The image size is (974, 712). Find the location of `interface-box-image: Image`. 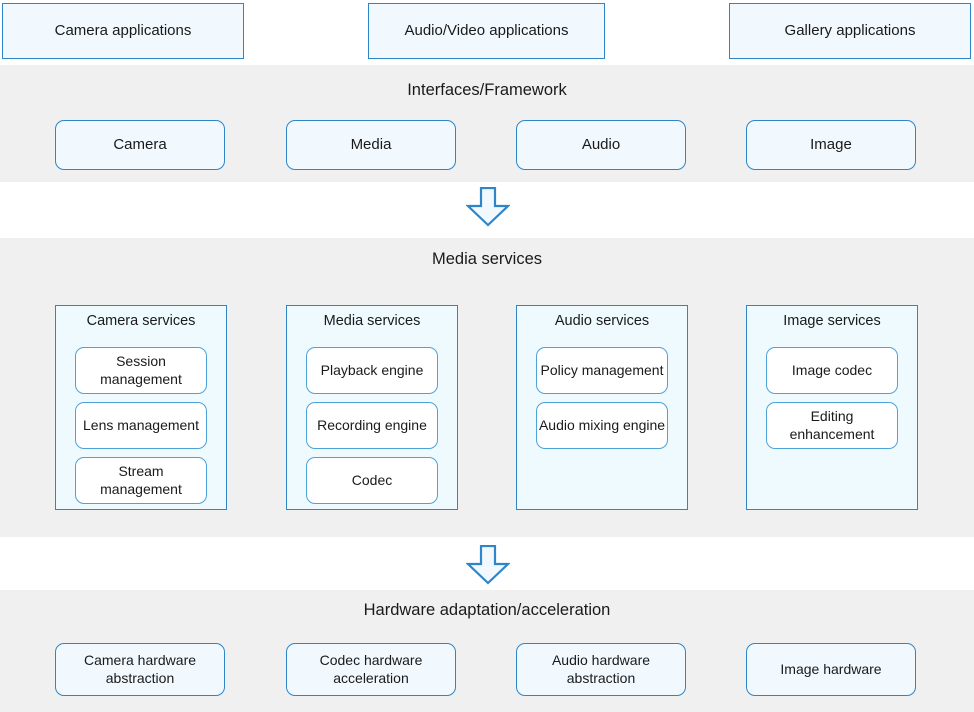

interface-box-image: Image is located at coordinates (831, 145).